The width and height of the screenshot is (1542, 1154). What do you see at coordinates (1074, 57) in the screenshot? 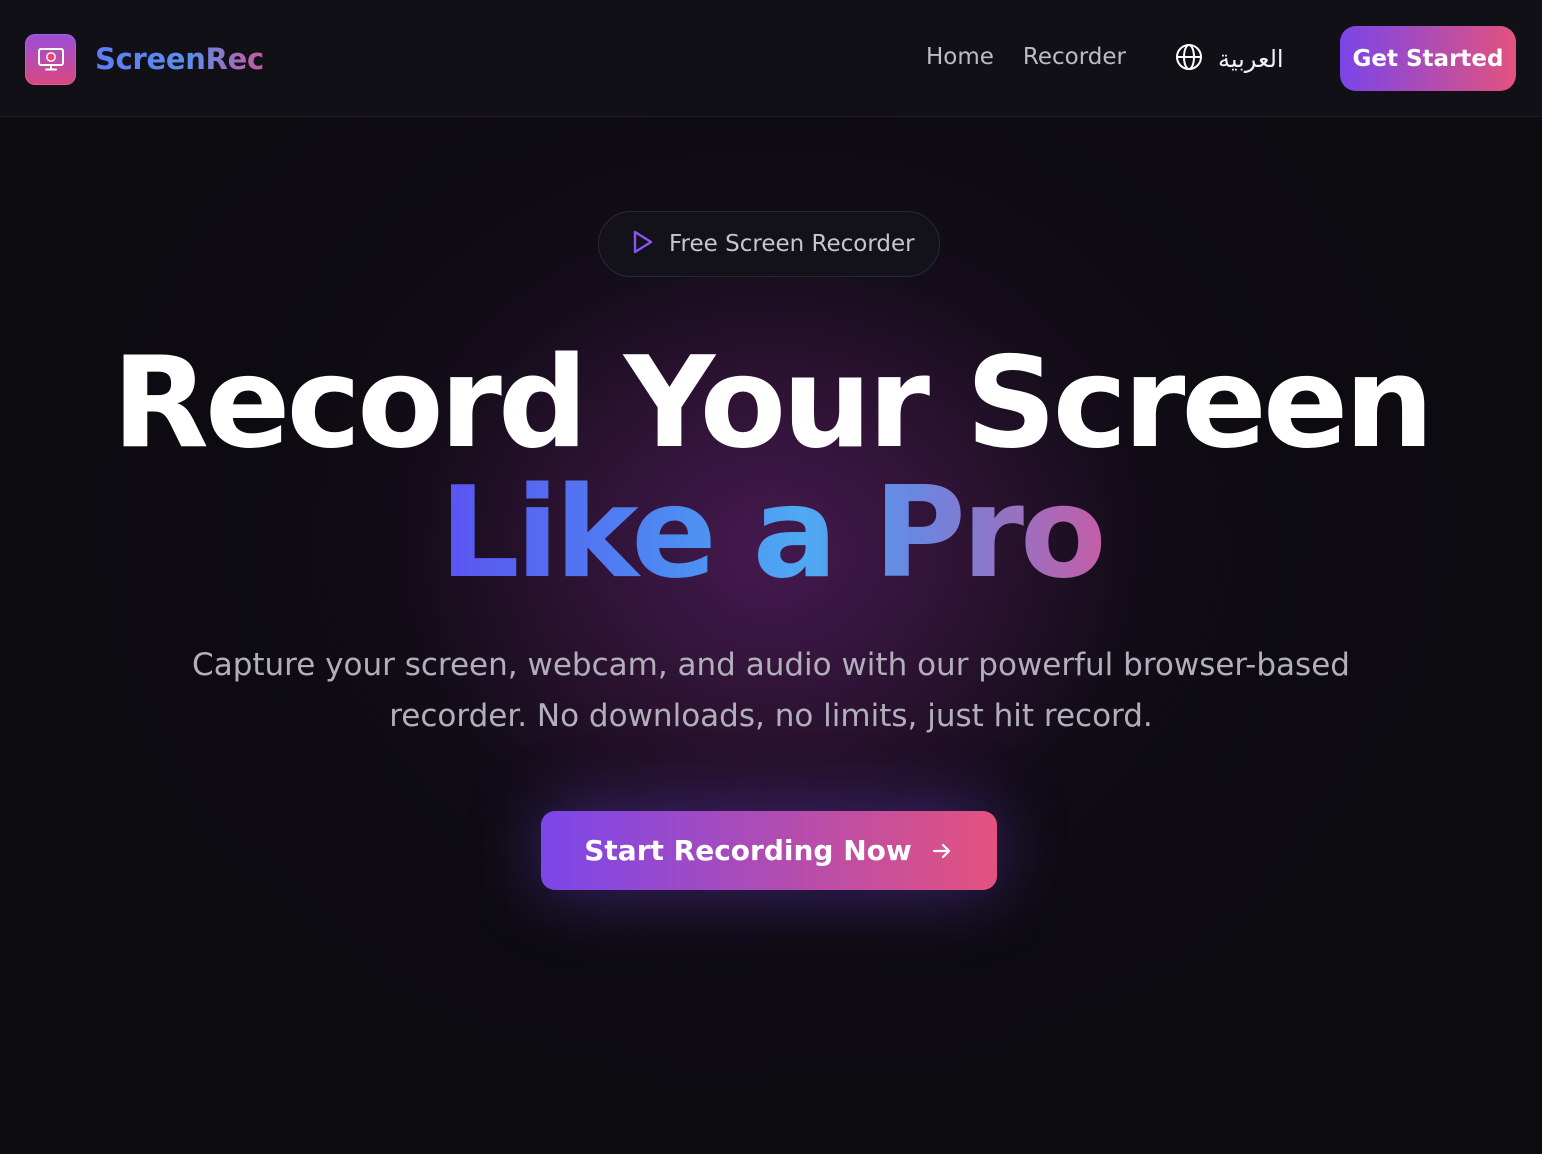
I see `nav-link-recorder: Recorder` at bounding box center [1074, 57].